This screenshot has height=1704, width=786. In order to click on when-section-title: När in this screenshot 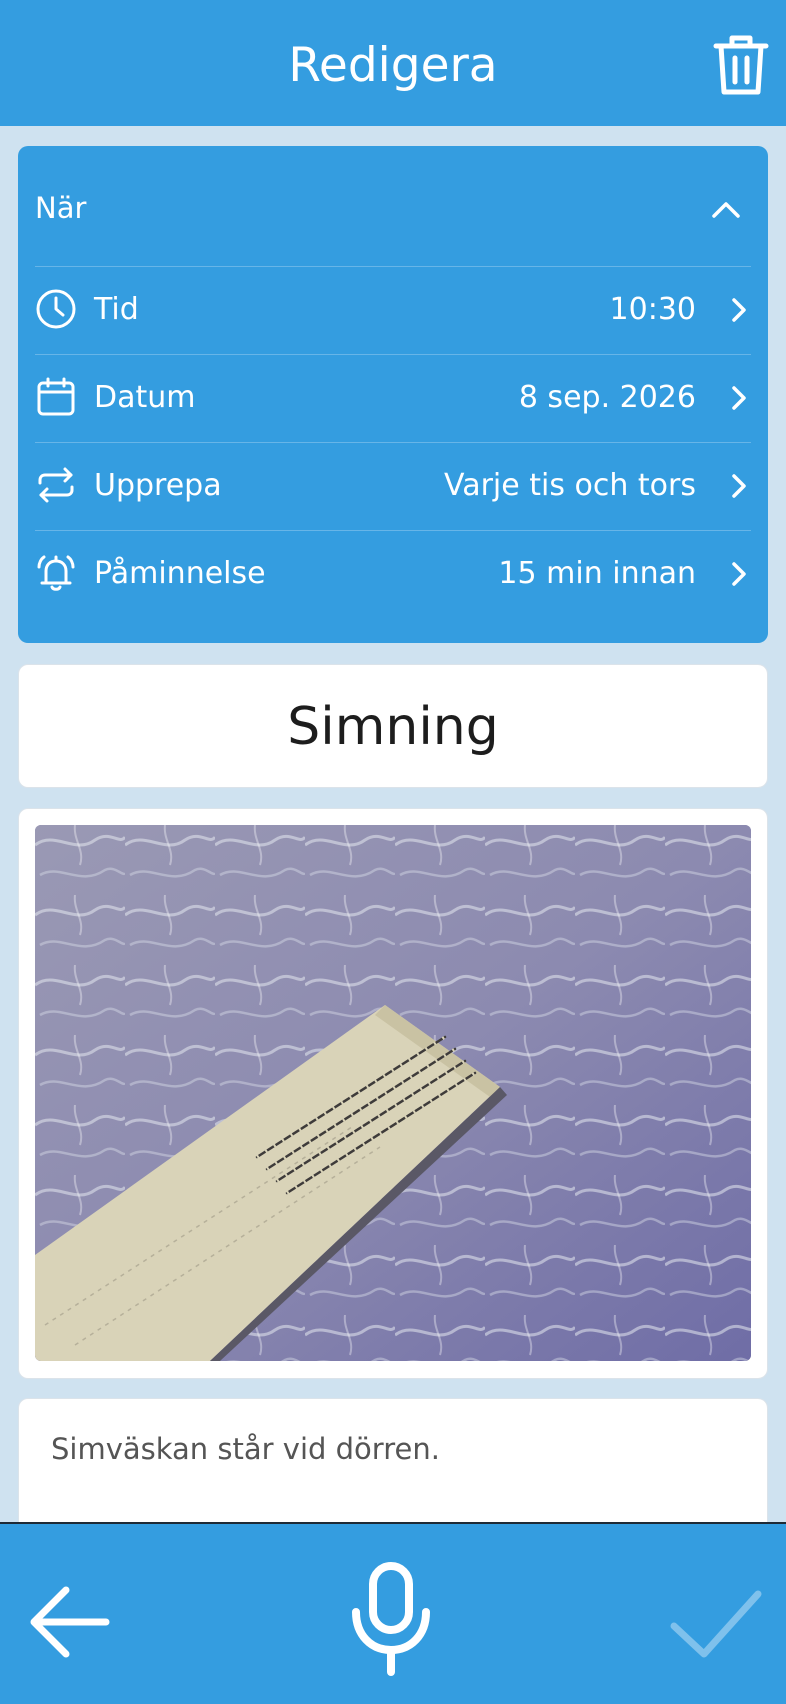, I will do `click(61, 208)`.